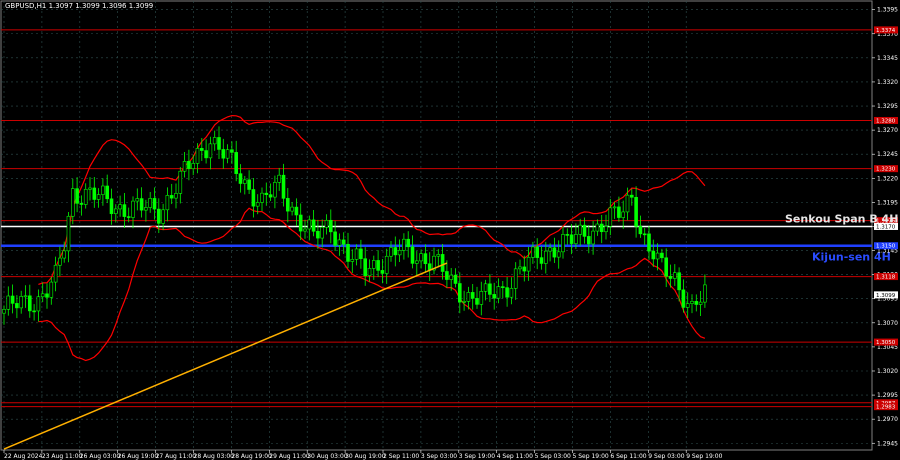 The height and width of the screenshot is (460, 900). What do you see at coordinates (886, 170) in the screenshot?
I see `level-price-tag-text: 1.3230` at bounding box center [886, 170].